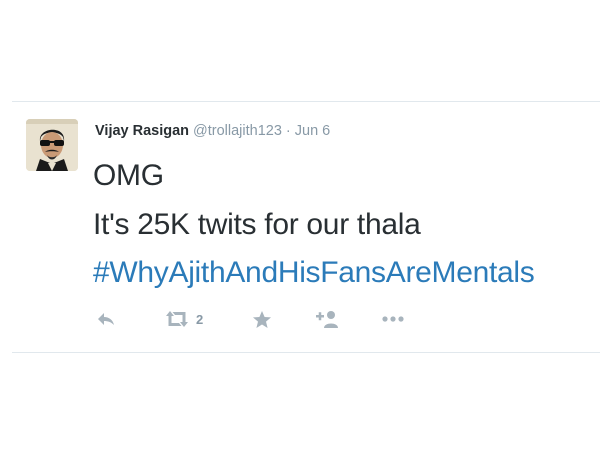 Image resolution: width=600 pixels, height=450 pixels. What do you see at coordinates (314, 273) in the screenshot?
I see `hashtag-link: #WhyAjithAndHisFansAreMentals` at bounding box center [314, 273].